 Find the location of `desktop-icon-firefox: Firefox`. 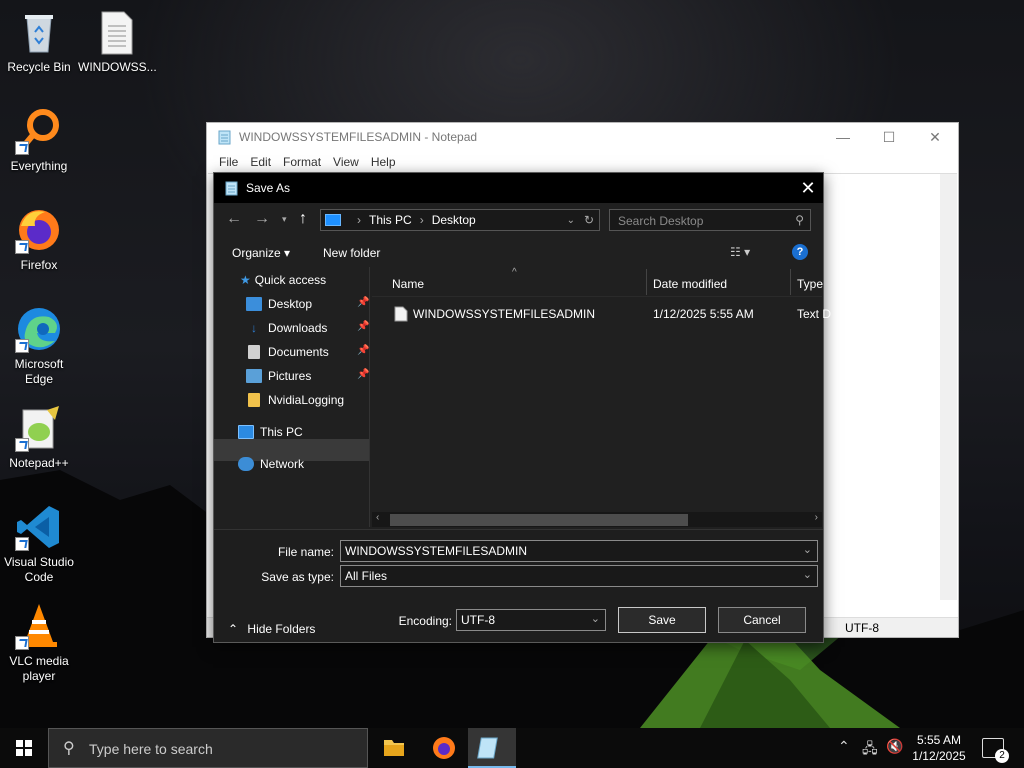

desktop-icon-firefox: Firefox is located at coordinates (39, 239).